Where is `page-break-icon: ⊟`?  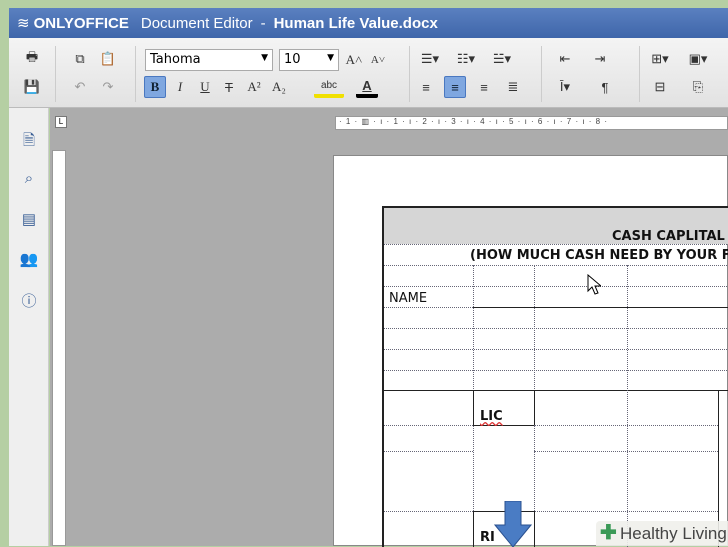
page-break-icon: ⊟ is located at coordinates (660, 87).